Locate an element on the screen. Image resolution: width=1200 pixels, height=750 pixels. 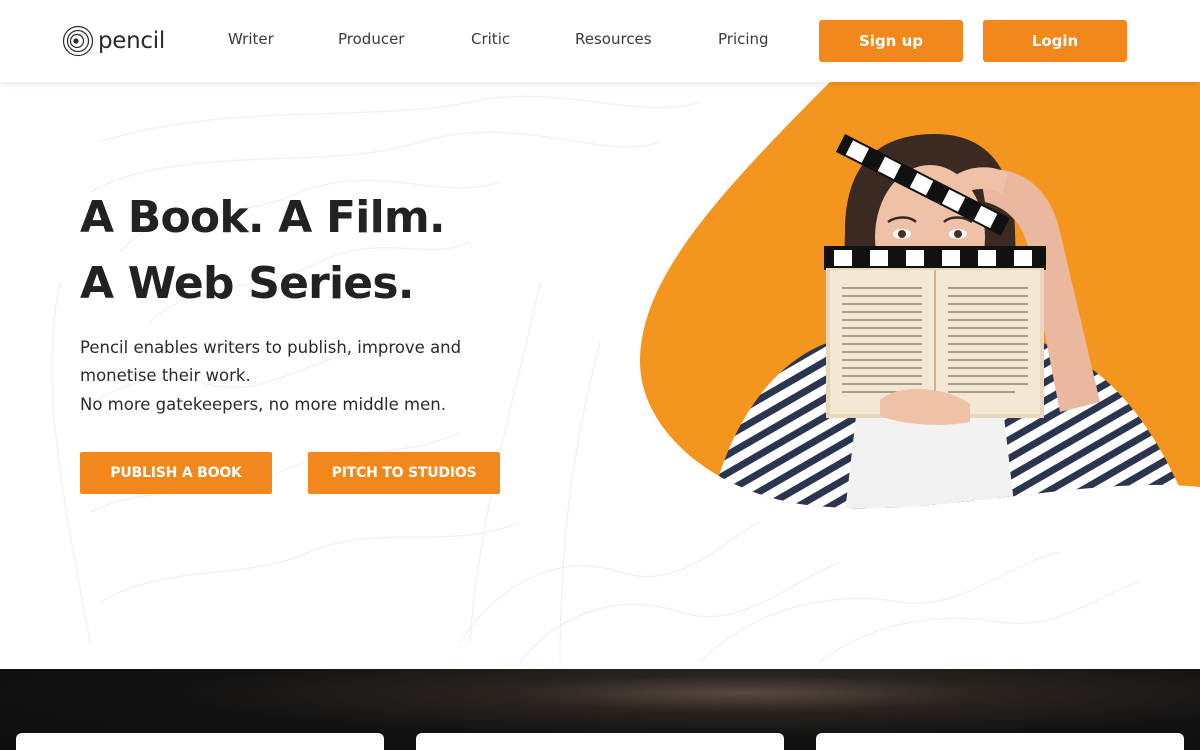
open-book is located at coordinates (935, 346).